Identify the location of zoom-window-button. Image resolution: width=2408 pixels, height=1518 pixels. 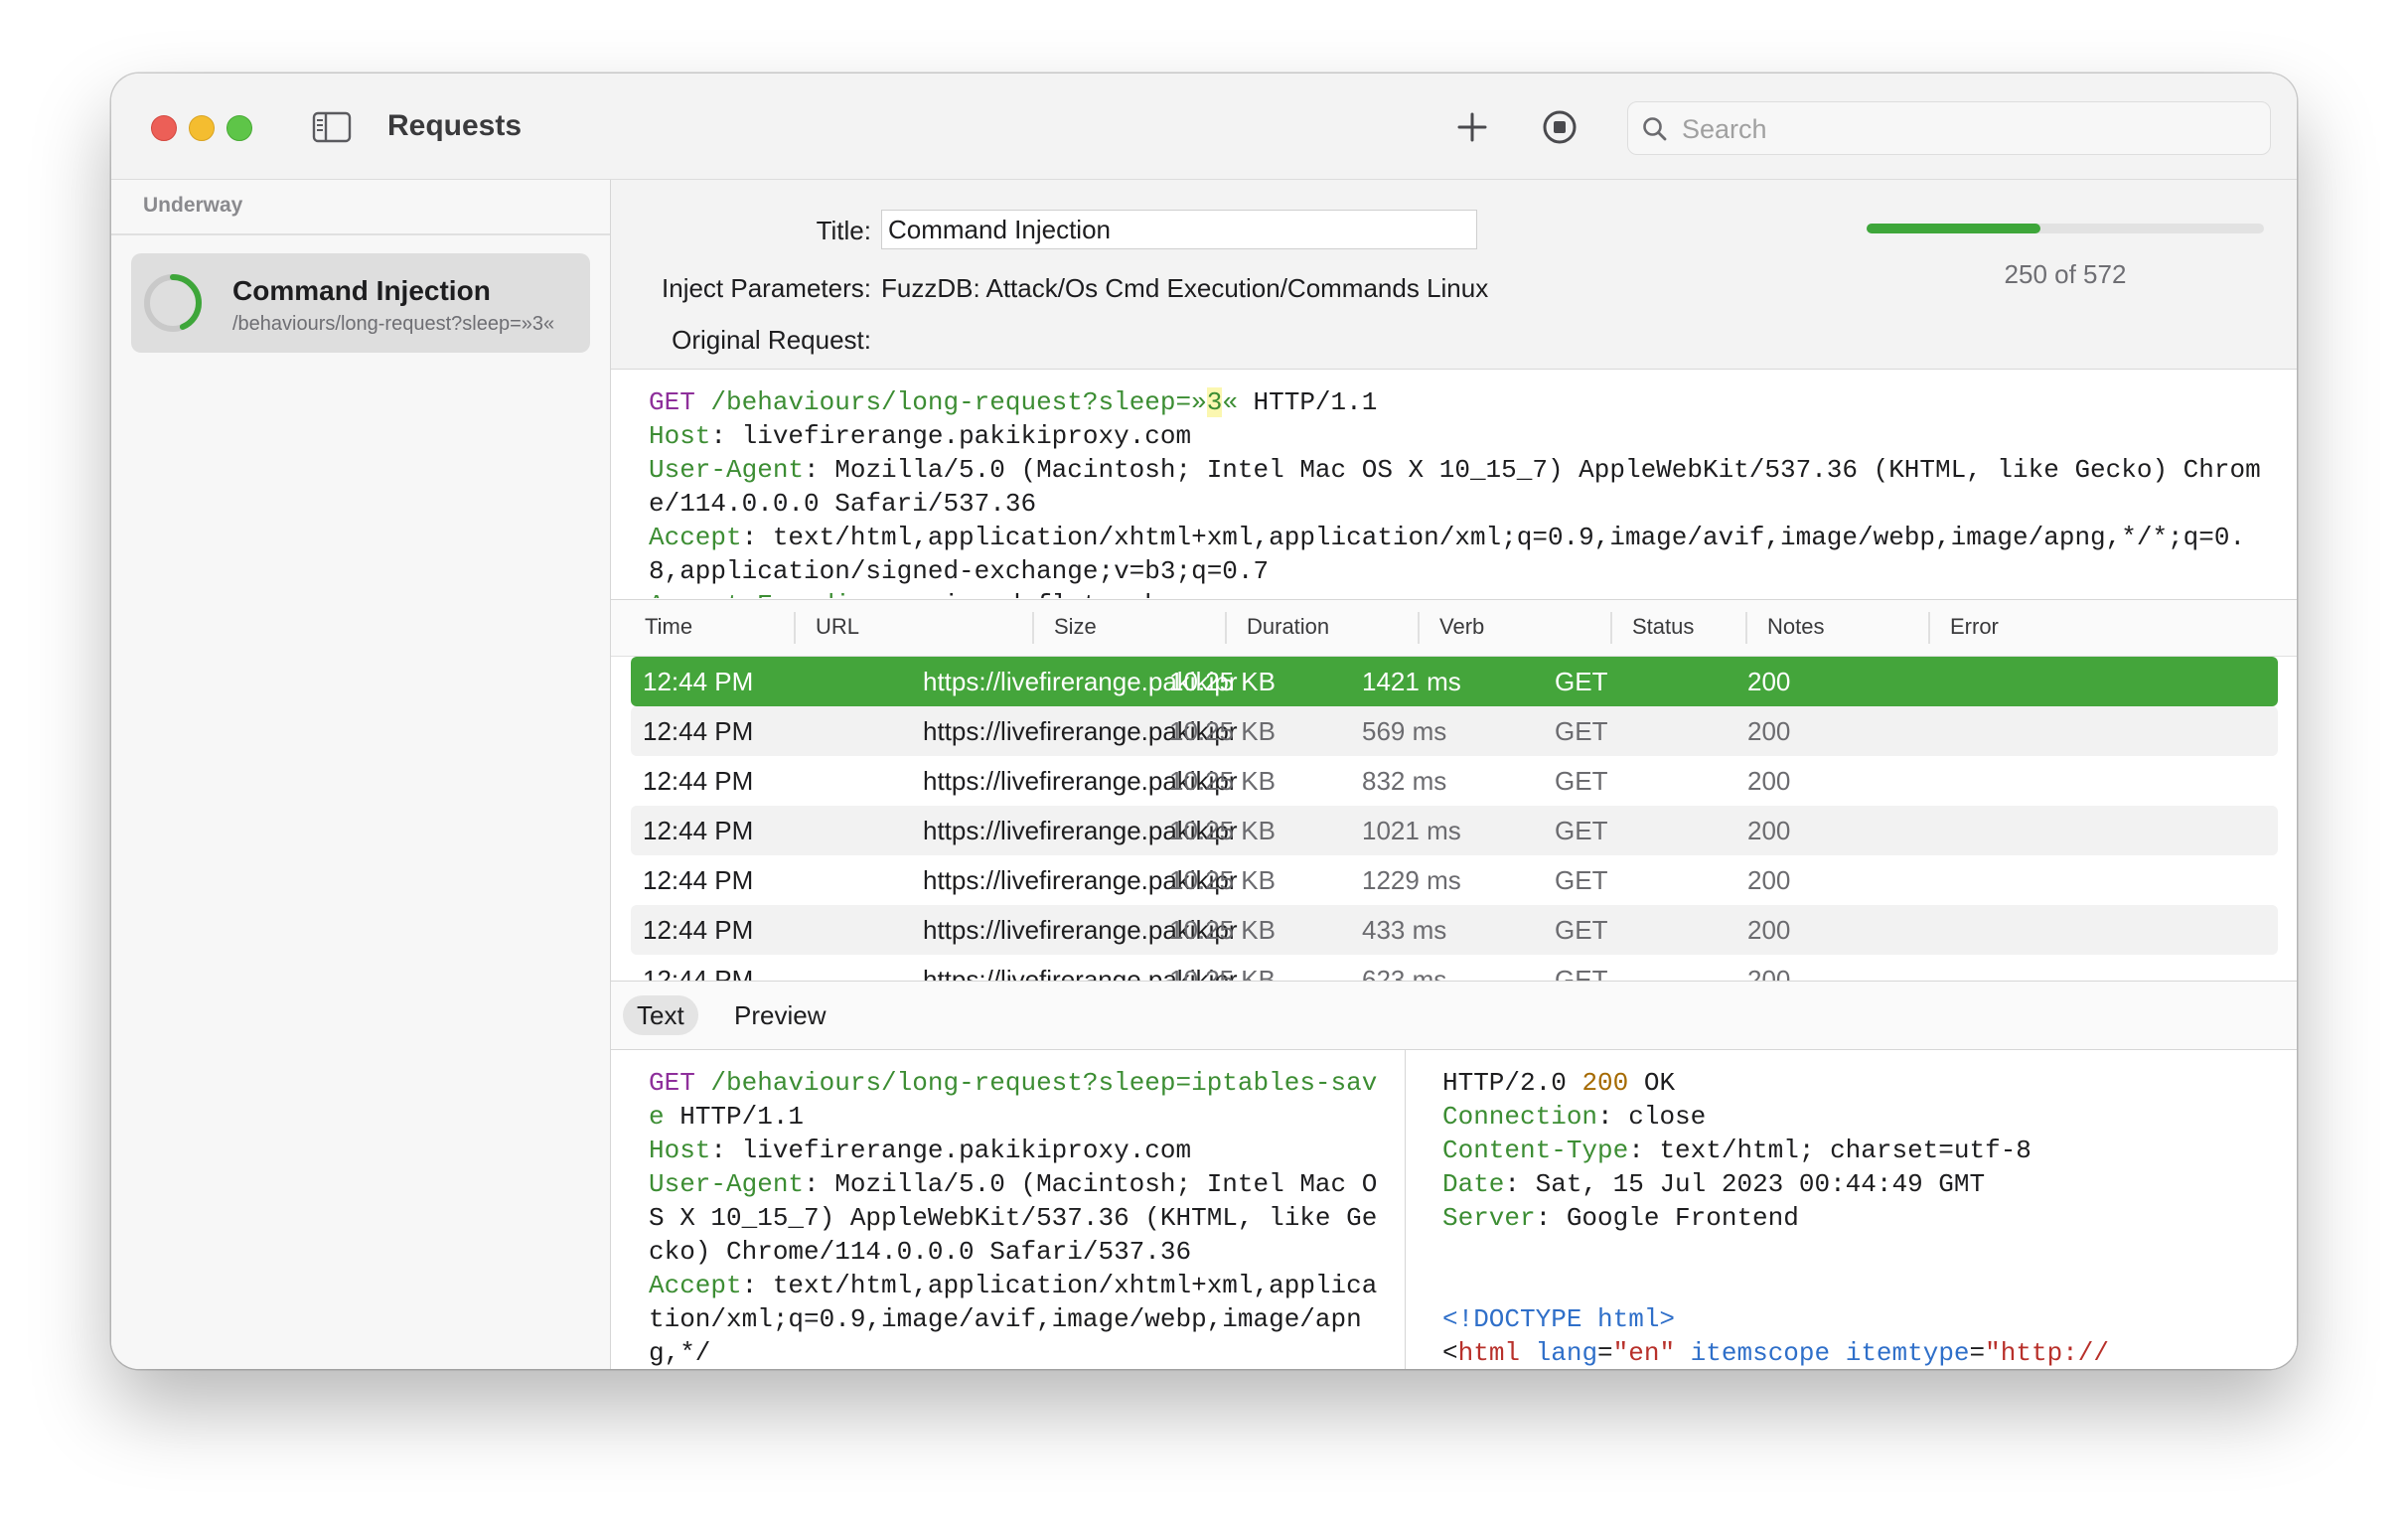
(239, 128).